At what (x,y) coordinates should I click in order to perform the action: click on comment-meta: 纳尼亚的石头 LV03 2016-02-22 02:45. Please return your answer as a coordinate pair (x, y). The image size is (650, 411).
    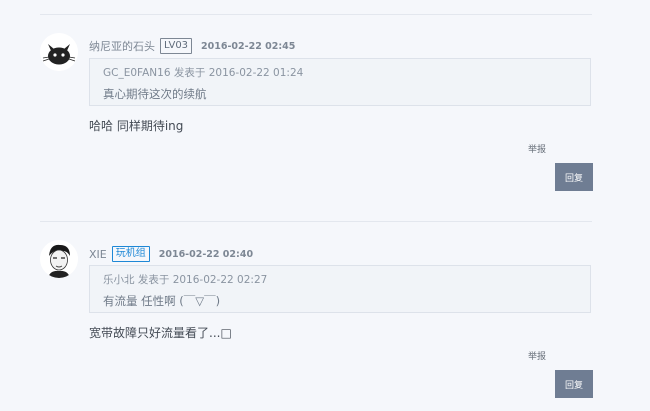
    Looking at the image, I should click on (192, 46).